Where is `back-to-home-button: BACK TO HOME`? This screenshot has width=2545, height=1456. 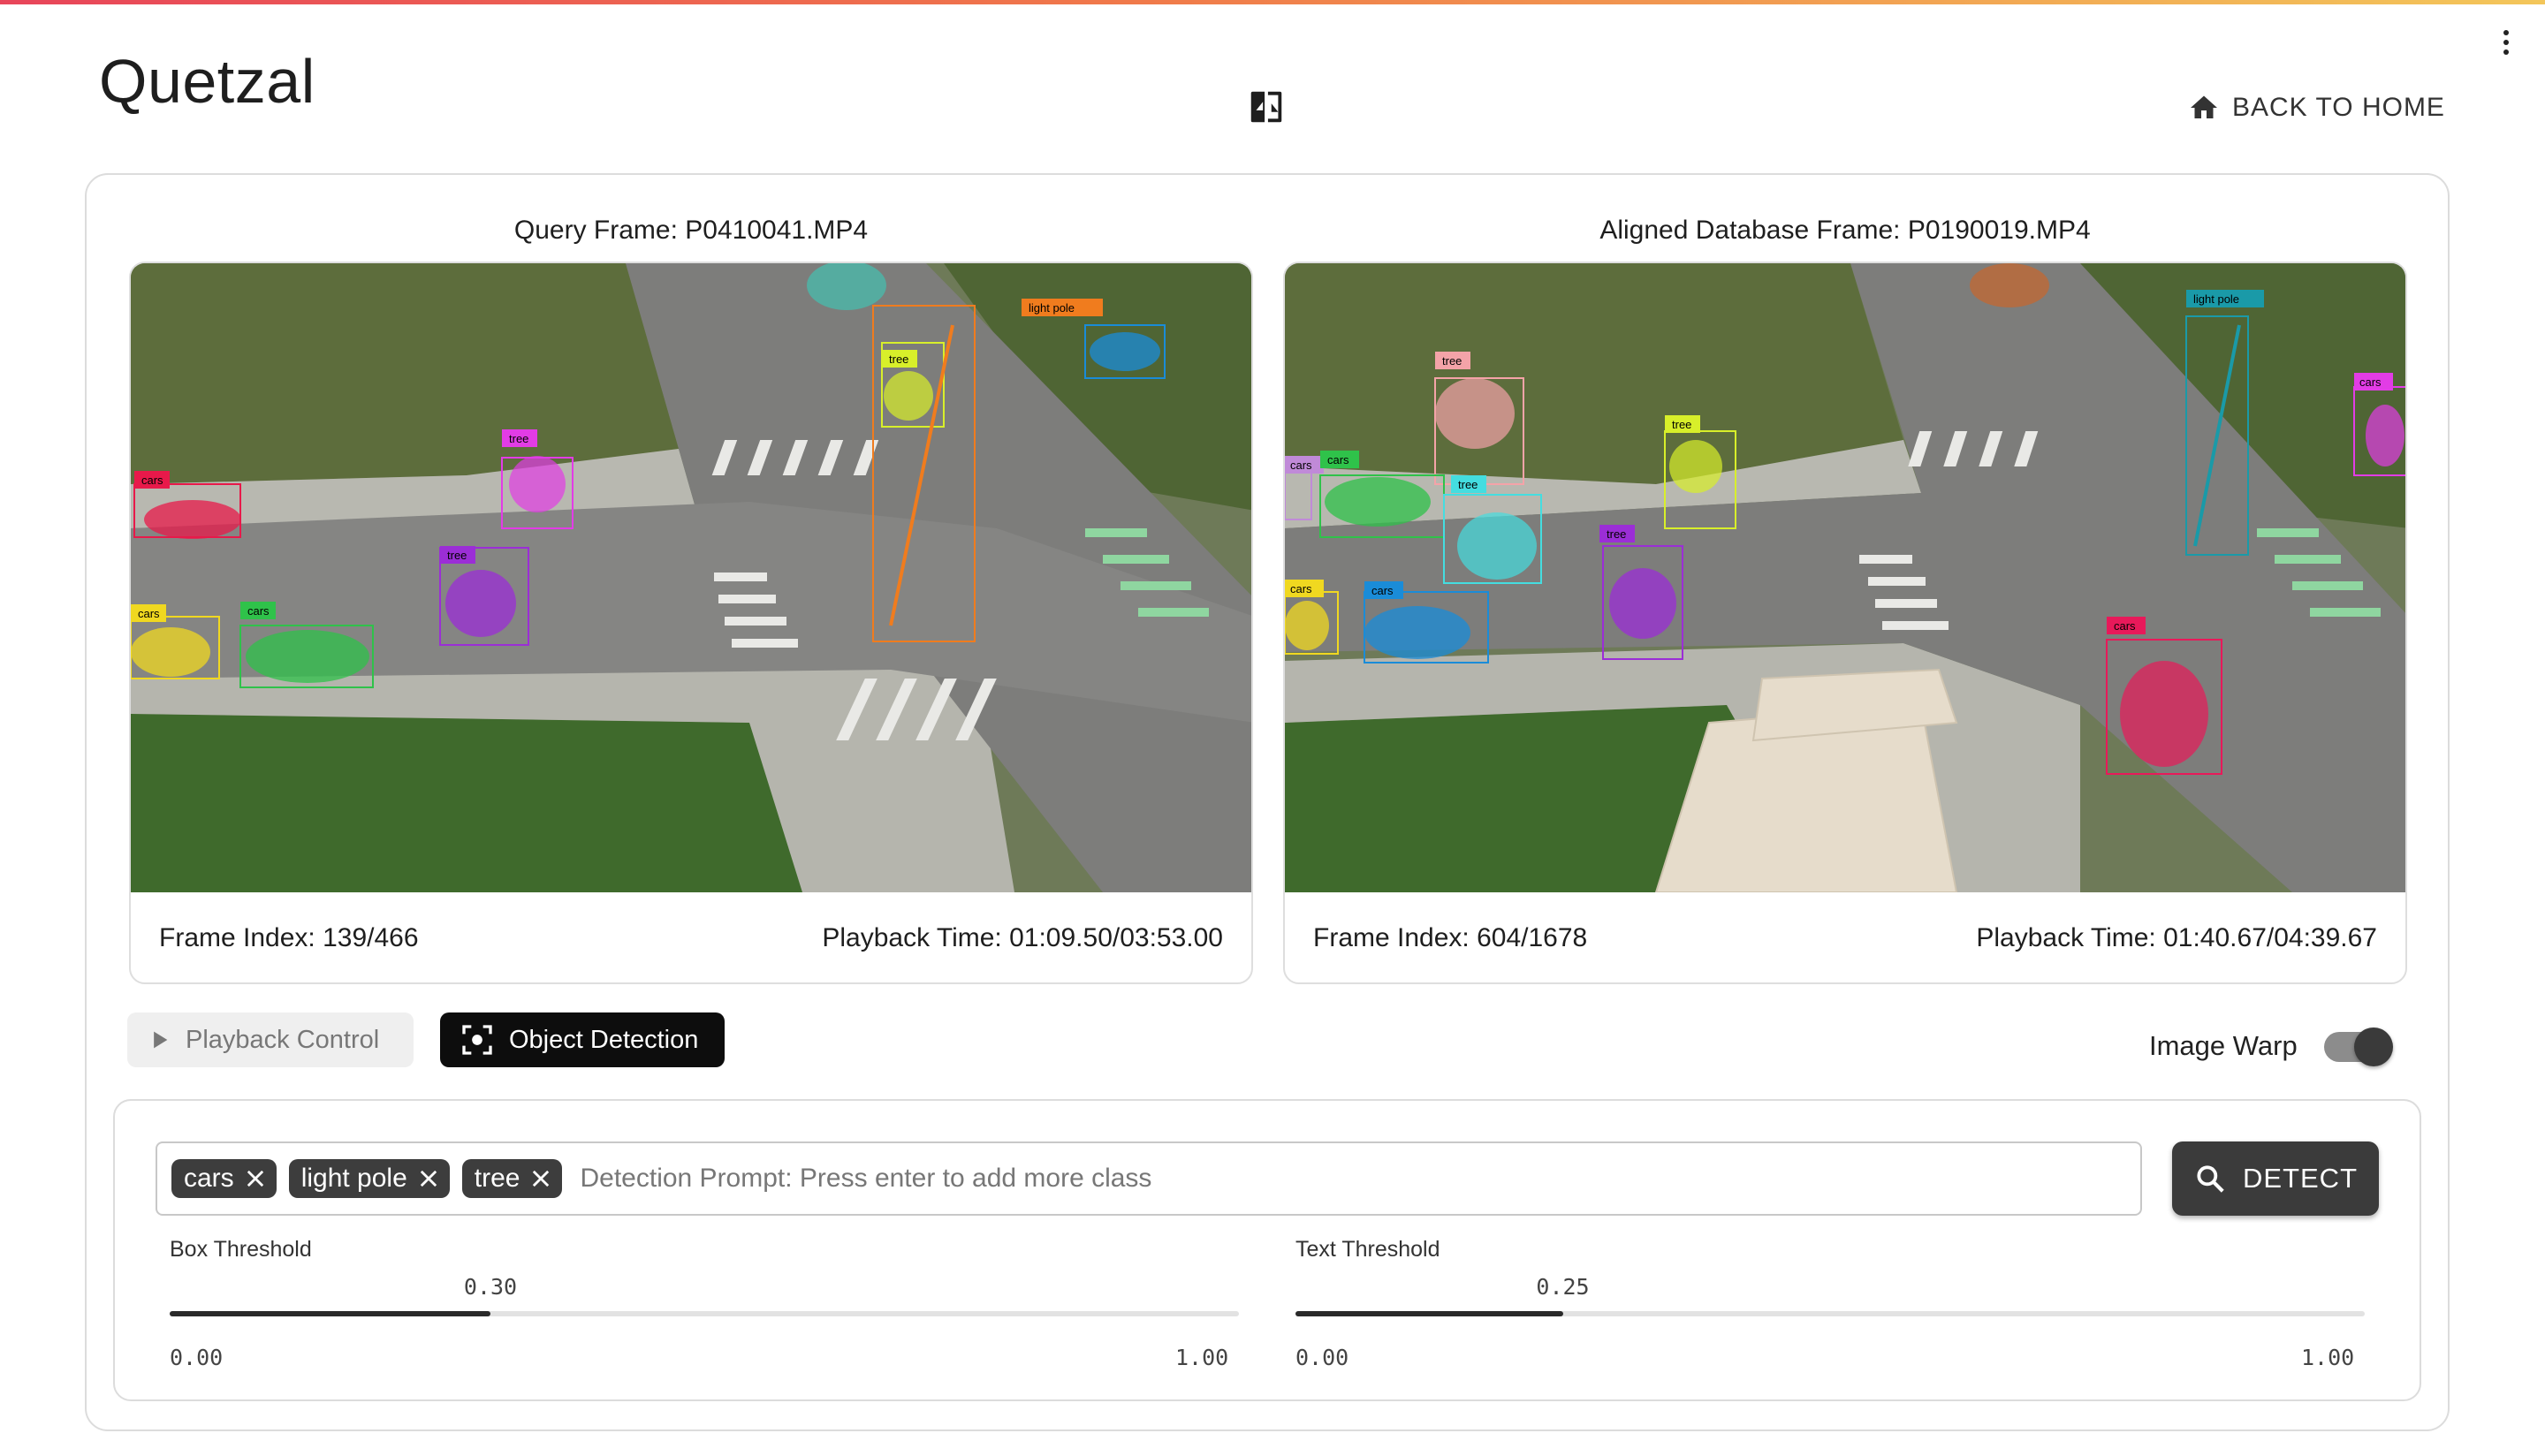
back-to-home-button: BACK TO HOME is located at coordinates (2316, 107).